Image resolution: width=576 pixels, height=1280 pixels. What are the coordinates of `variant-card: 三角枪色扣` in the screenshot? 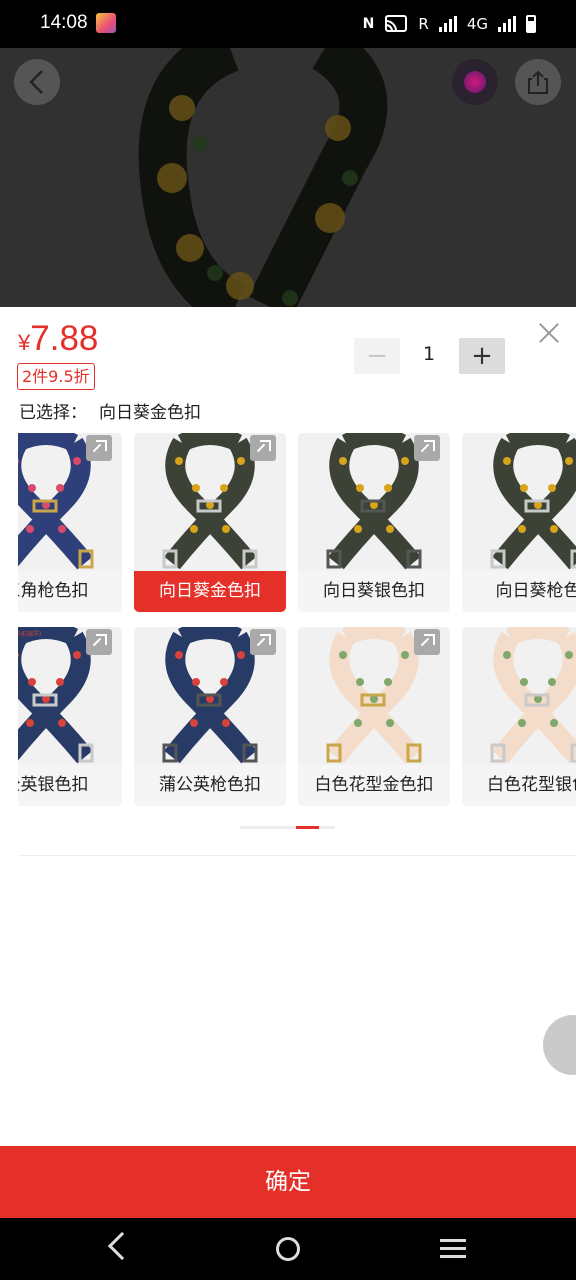 It's located at (70, 522).